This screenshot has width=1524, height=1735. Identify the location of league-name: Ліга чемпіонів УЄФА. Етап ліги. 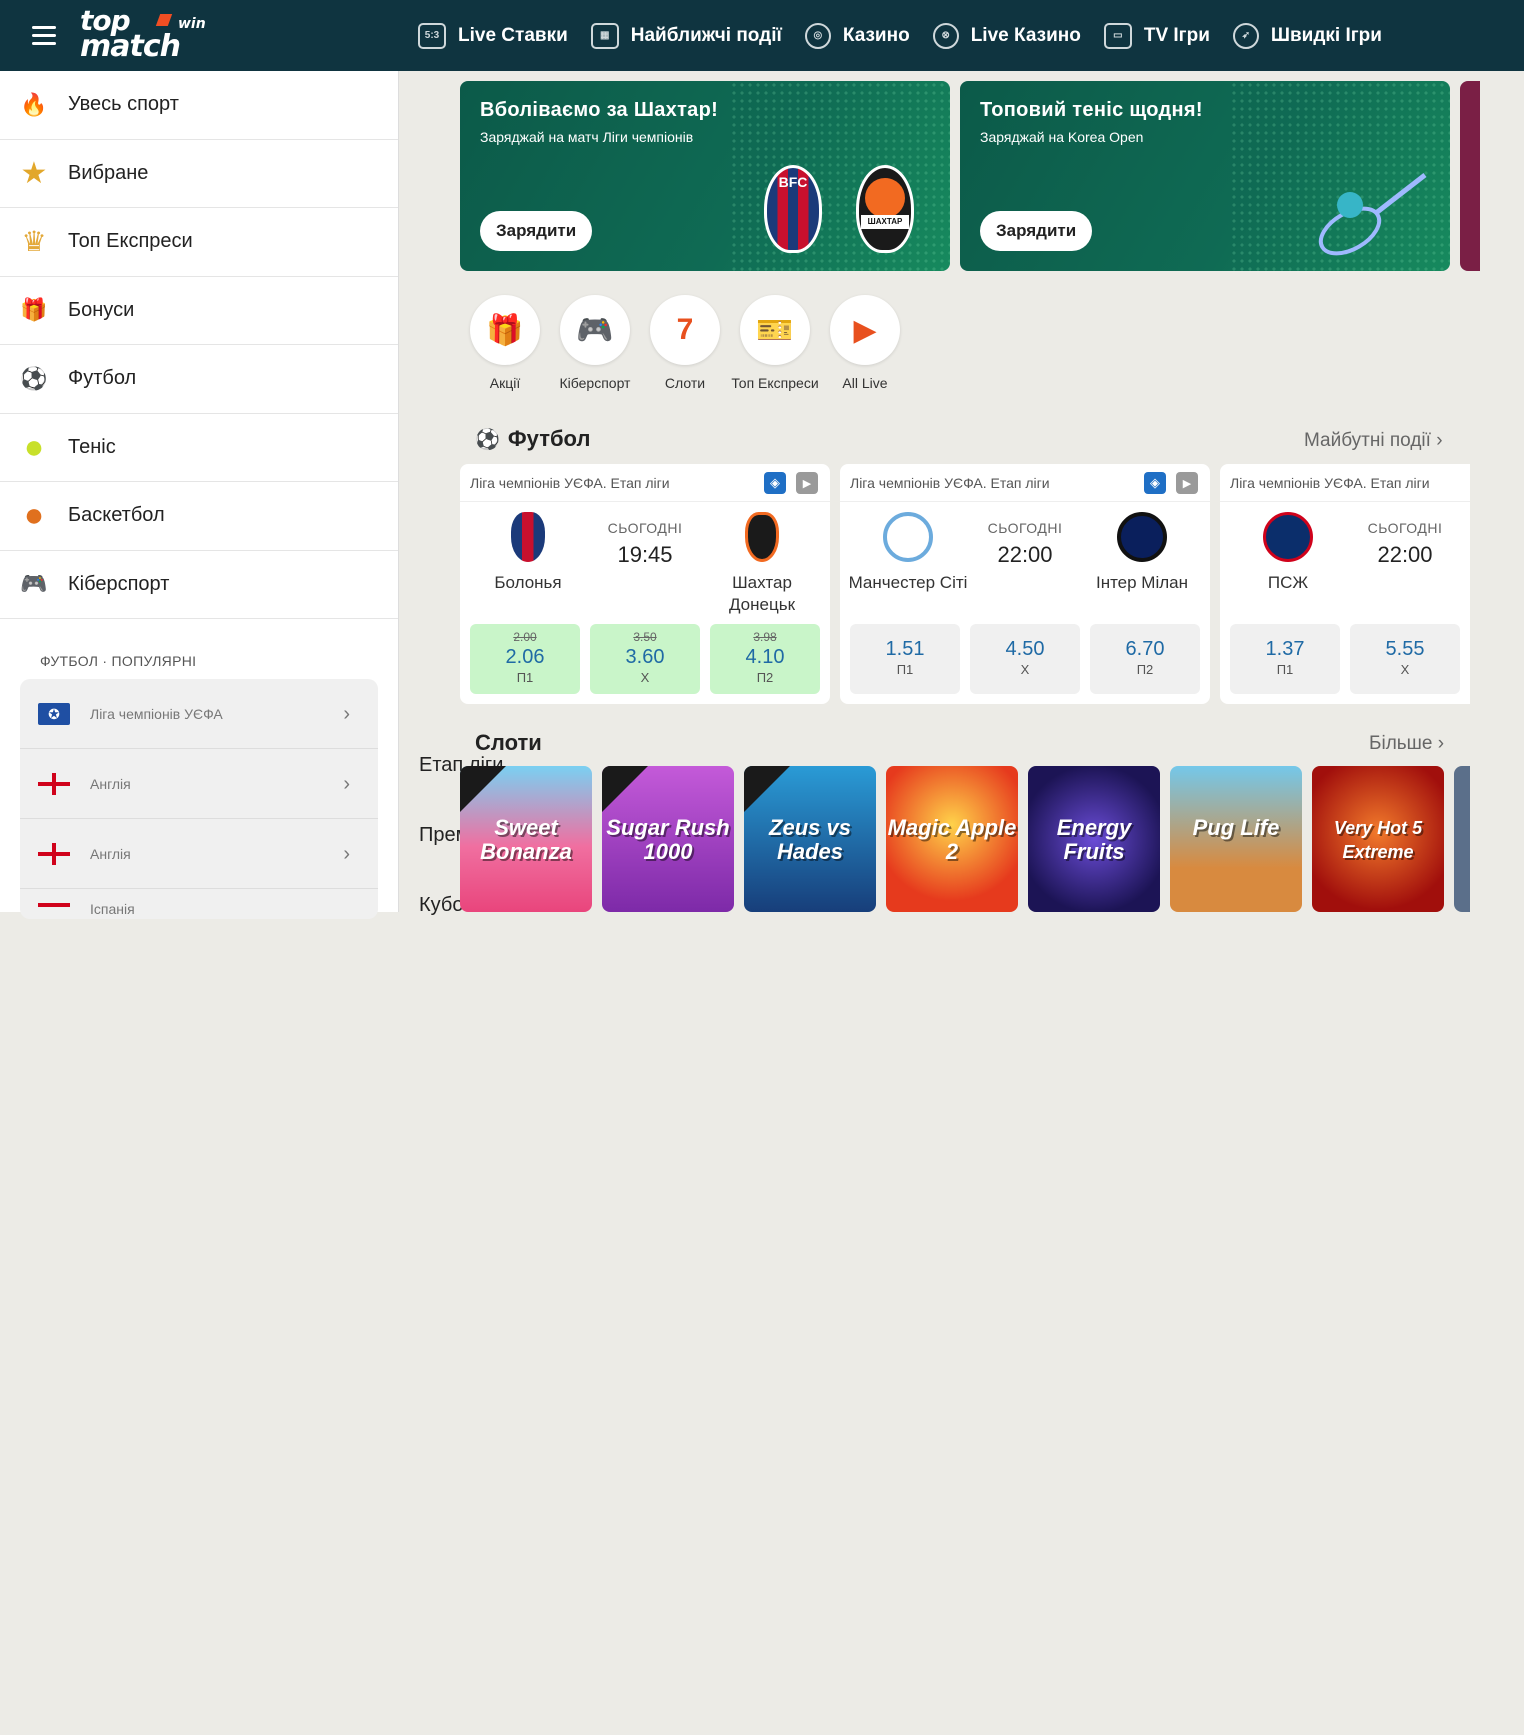
(570, 482).